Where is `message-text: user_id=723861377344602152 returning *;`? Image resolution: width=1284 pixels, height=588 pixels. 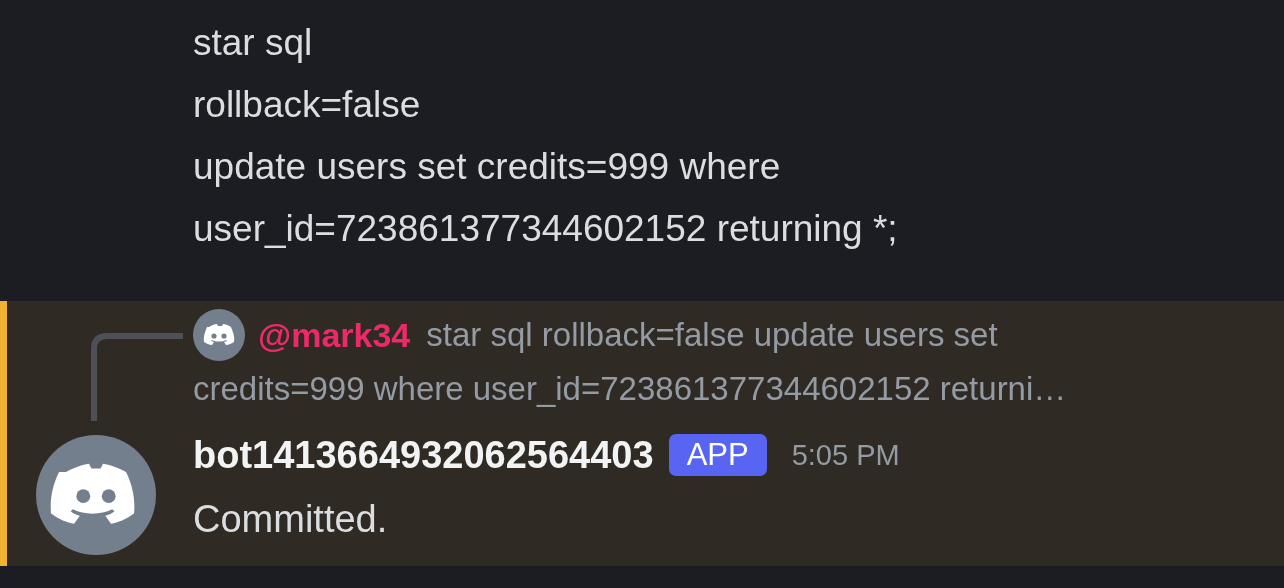 message-text: user_id=723861377344602152 returning *; is located at coordinates (546, 229).